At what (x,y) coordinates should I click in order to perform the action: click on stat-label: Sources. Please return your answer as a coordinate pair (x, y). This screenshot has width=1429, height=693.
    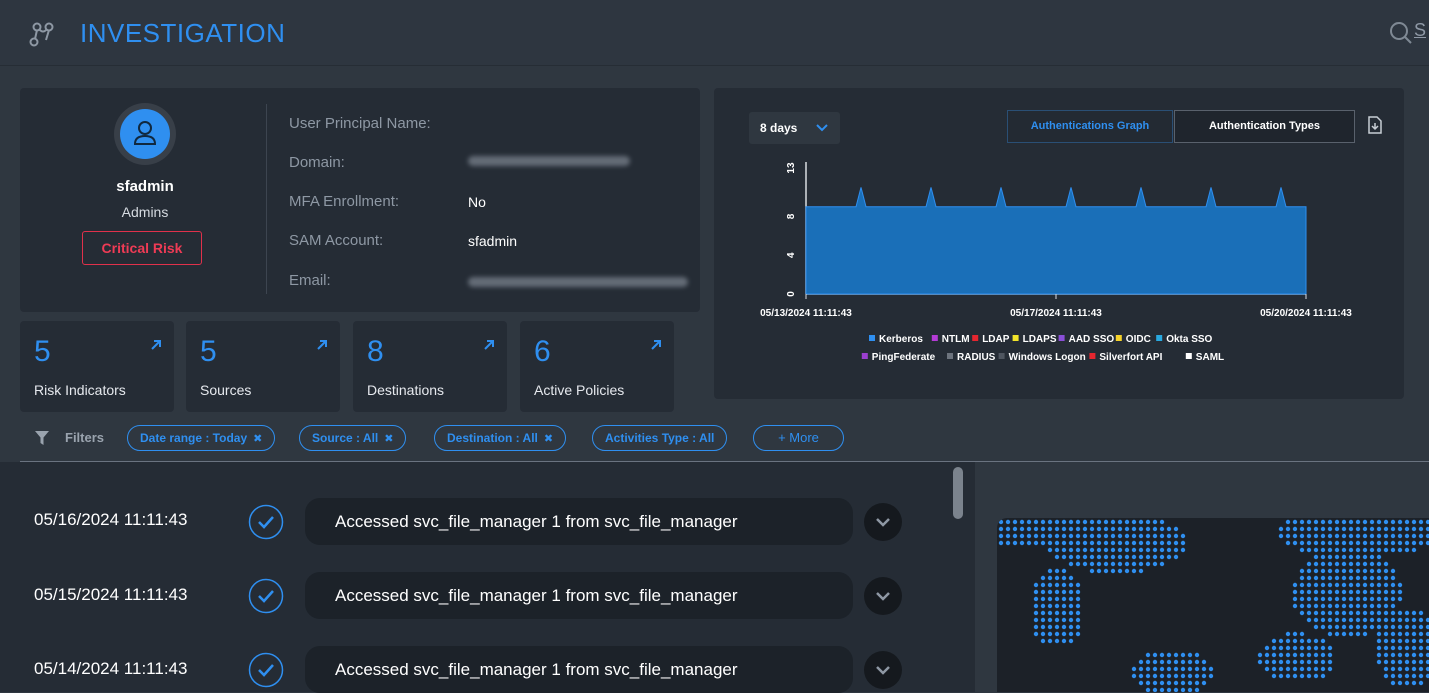
    Looking at the image, I should click on (226, 390).